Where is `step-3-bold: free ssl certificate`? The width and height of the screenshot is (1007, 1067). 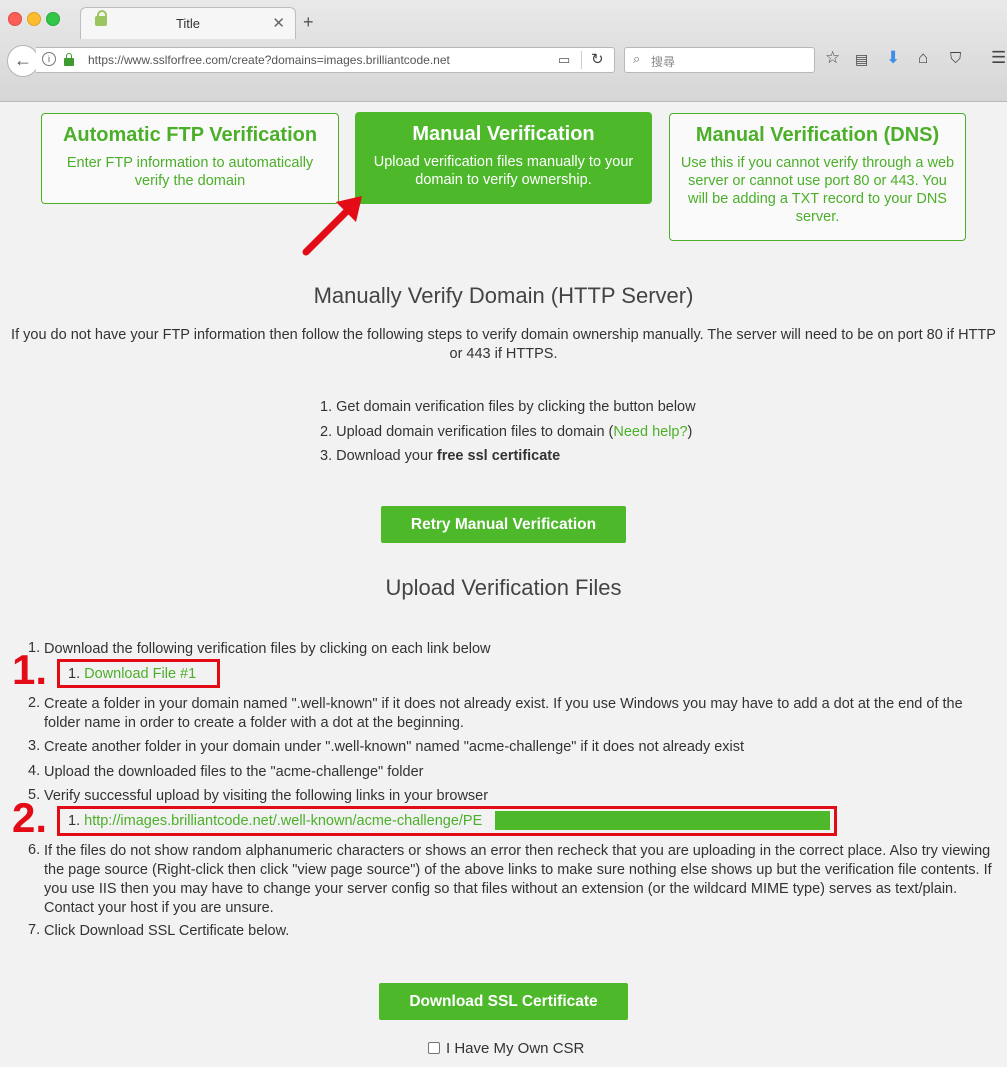
step-3-bold: free ssl certificate is located at coordinates (498, 456).